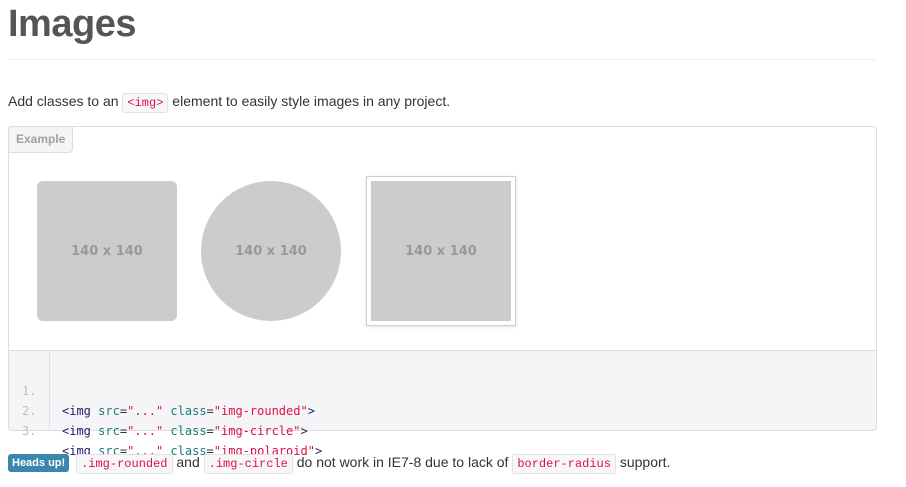 This screenshot has height=487, width=906. I want to click on note-code-img-circle: .img-circle, so click(248, 464).